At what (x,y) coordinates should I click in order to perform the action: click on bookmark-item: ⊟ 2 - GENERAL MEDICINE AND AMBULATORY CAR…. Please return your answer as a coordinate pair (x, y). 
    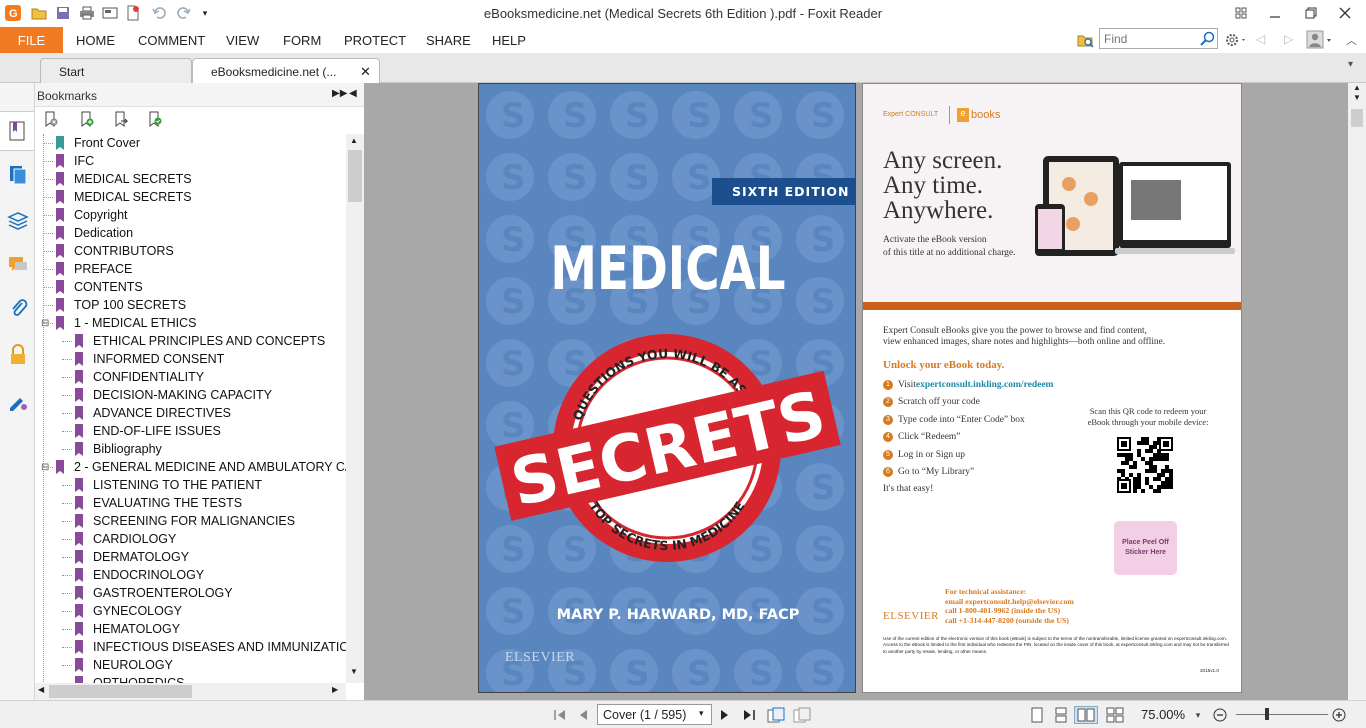
    Looking at the image, I should click on (193, 467).